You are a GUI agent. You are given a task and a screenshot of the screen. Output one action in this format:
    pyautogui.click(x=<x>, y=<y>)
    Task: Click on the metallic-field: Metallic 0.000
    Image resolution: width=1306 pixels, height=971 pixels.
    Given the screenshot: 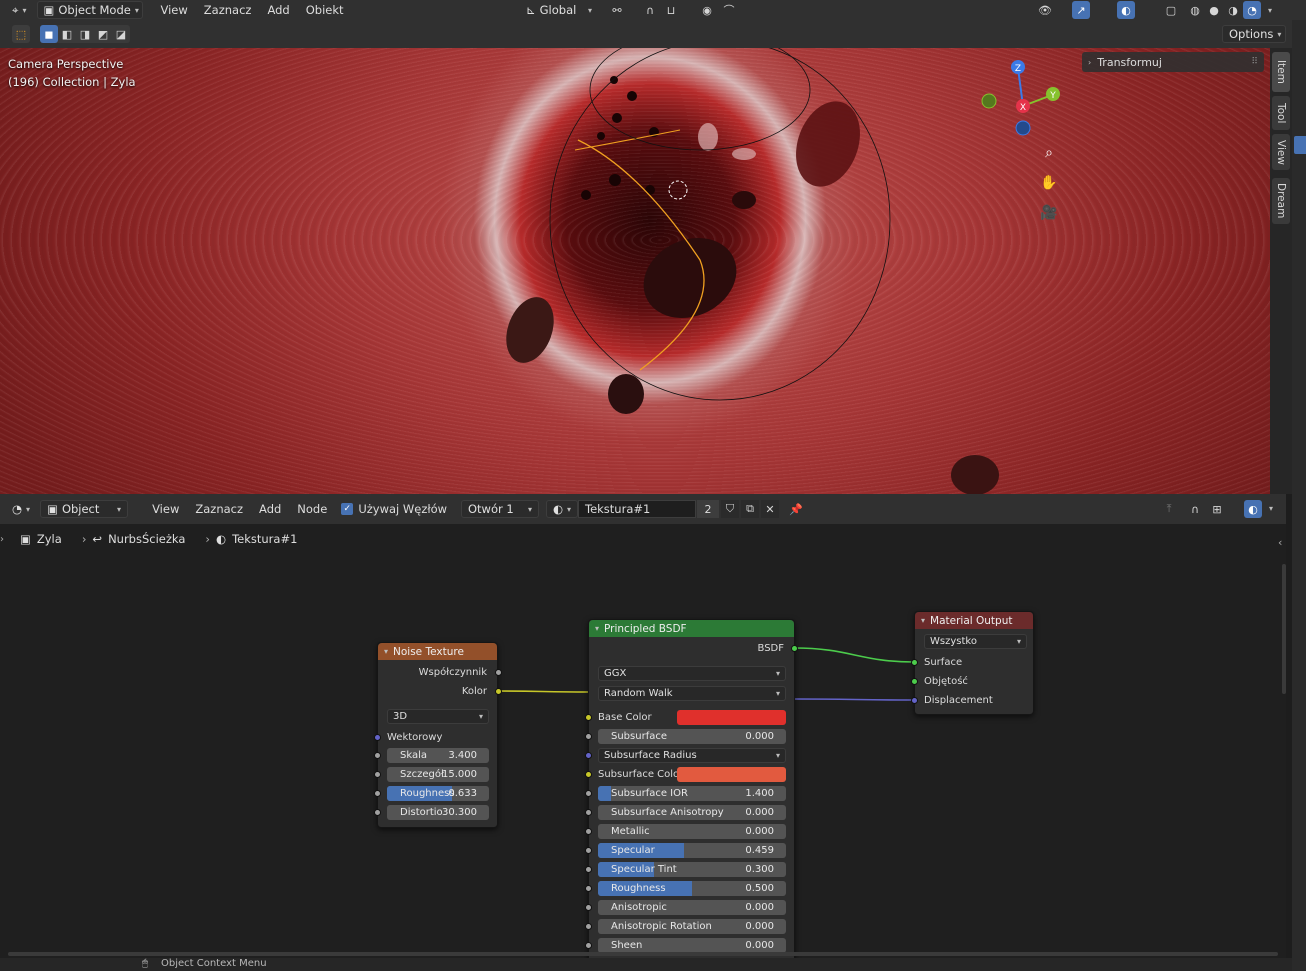 What is the action you would take?
    pyautogui.click(x=692, y=831)
    